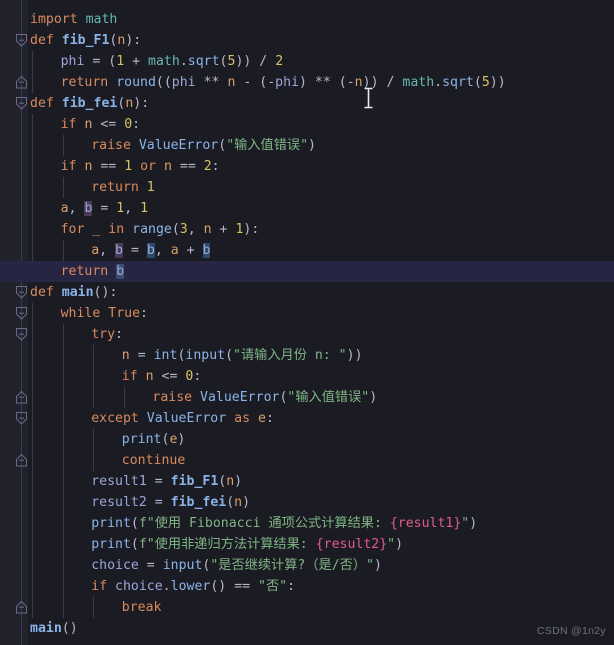 The width and height of the screenshot is (614, 645). I want to click on code-line: for _ in range(3, n + 1):, so click(307, 229).